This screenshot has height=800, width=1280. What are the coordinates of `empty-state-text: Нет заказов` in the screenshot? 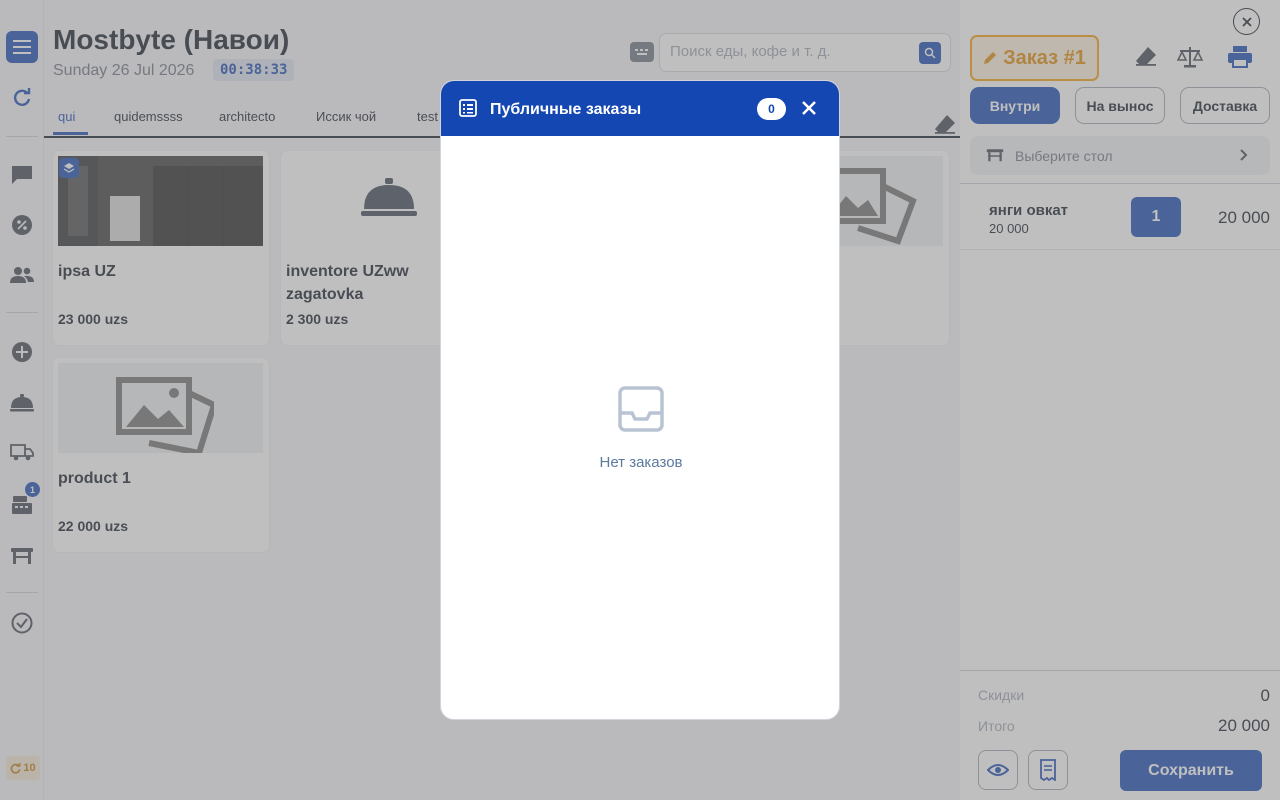 It's located at (641, 462).